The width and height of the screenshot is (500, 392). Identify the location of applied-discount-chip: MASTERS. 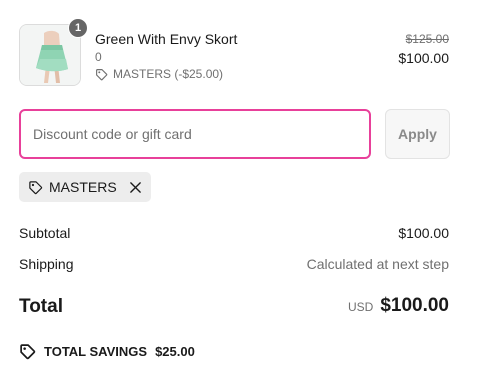
(85, 187).